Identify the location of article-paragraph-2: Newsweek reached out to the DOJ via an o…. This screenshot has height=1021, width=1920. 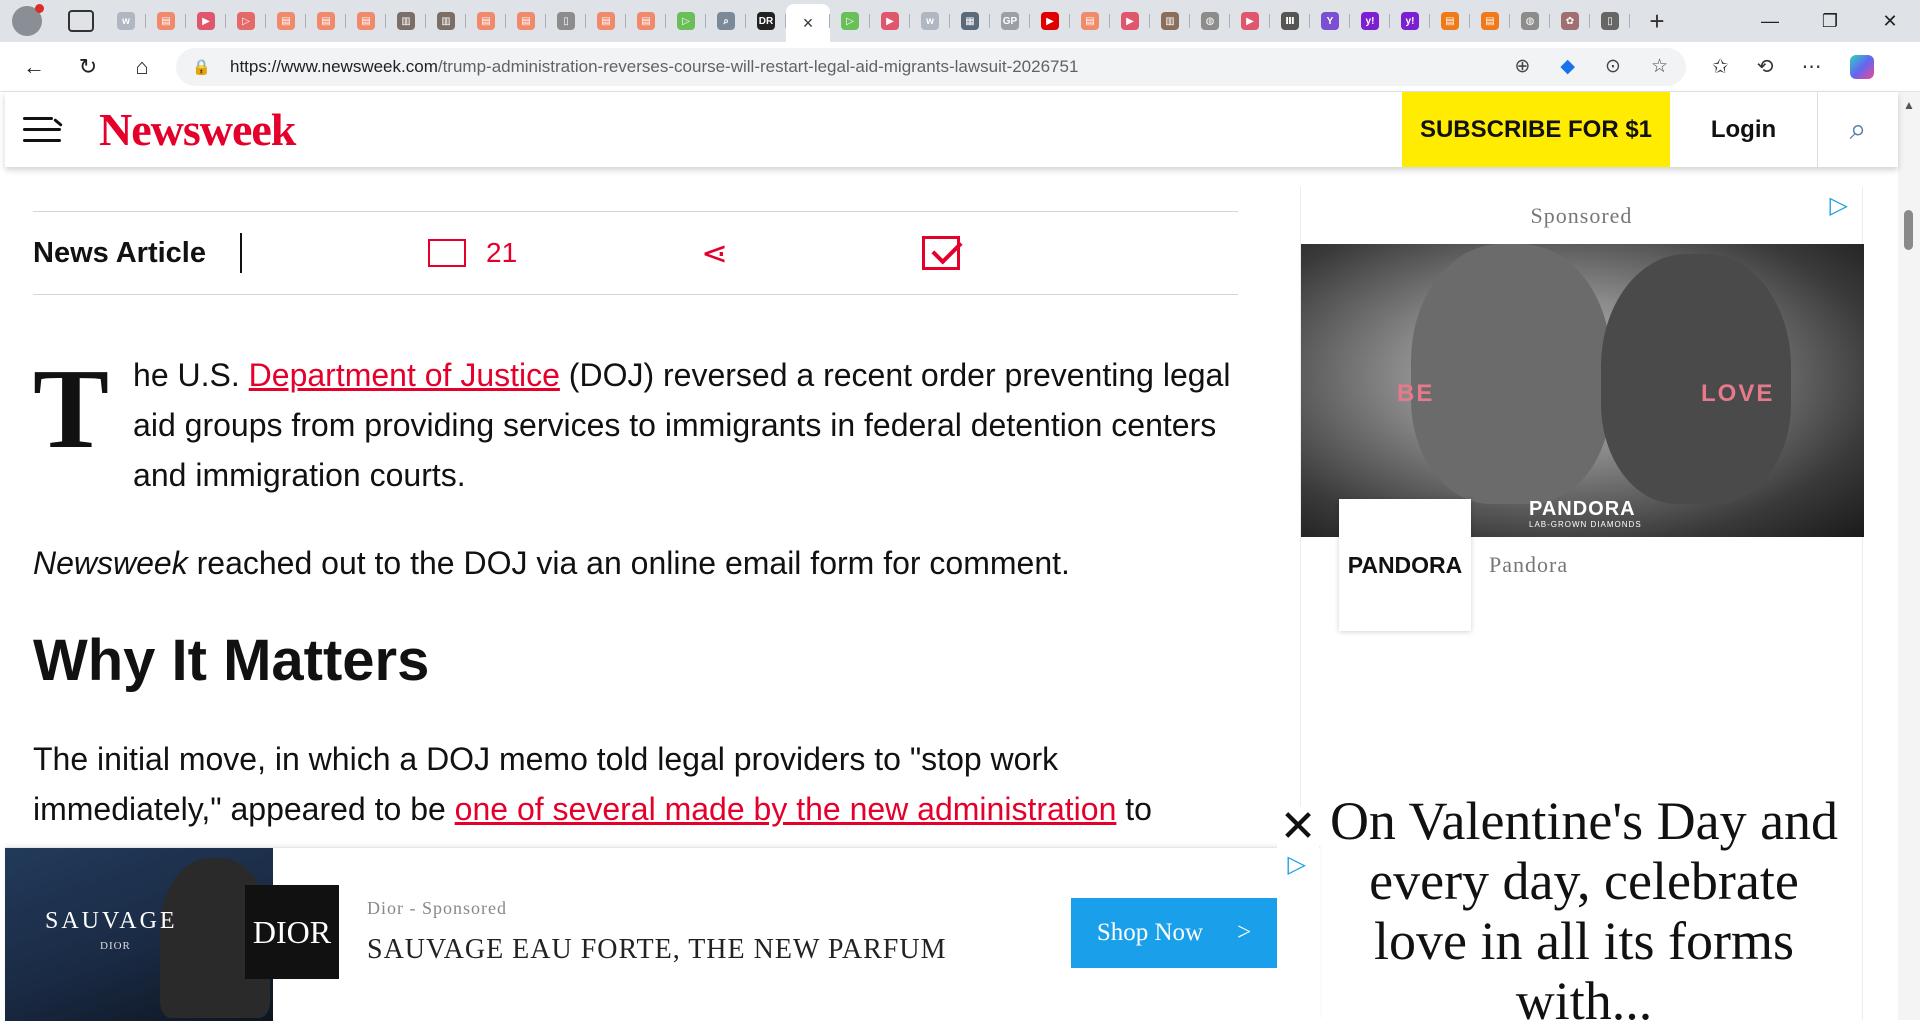
(635, 563).